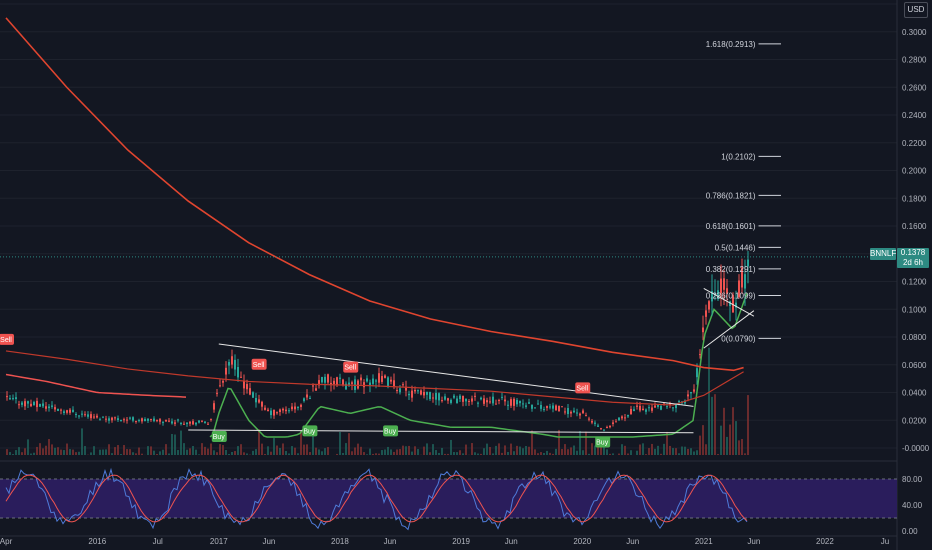 The width and height of the screenshot is (932, 550). I want to click on time-tick-label: 2021, so click(704, 541).